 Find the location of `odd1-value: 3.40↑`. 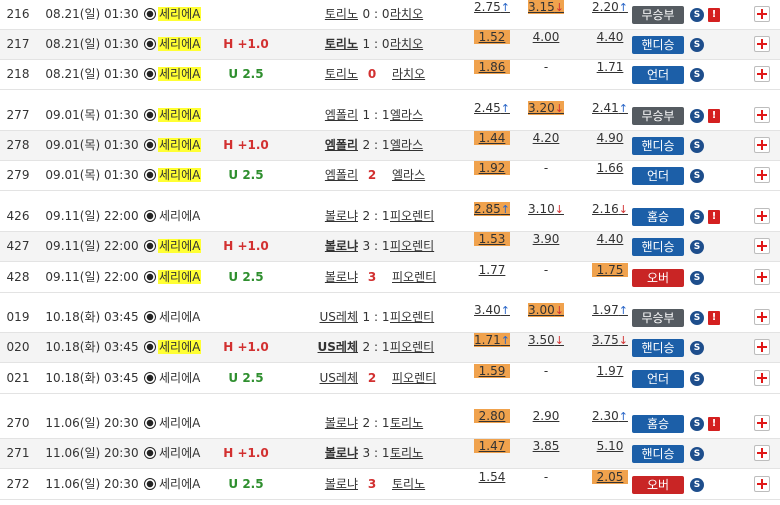

odd1-value: 3.40↑ is located at coordinates (492, 310).